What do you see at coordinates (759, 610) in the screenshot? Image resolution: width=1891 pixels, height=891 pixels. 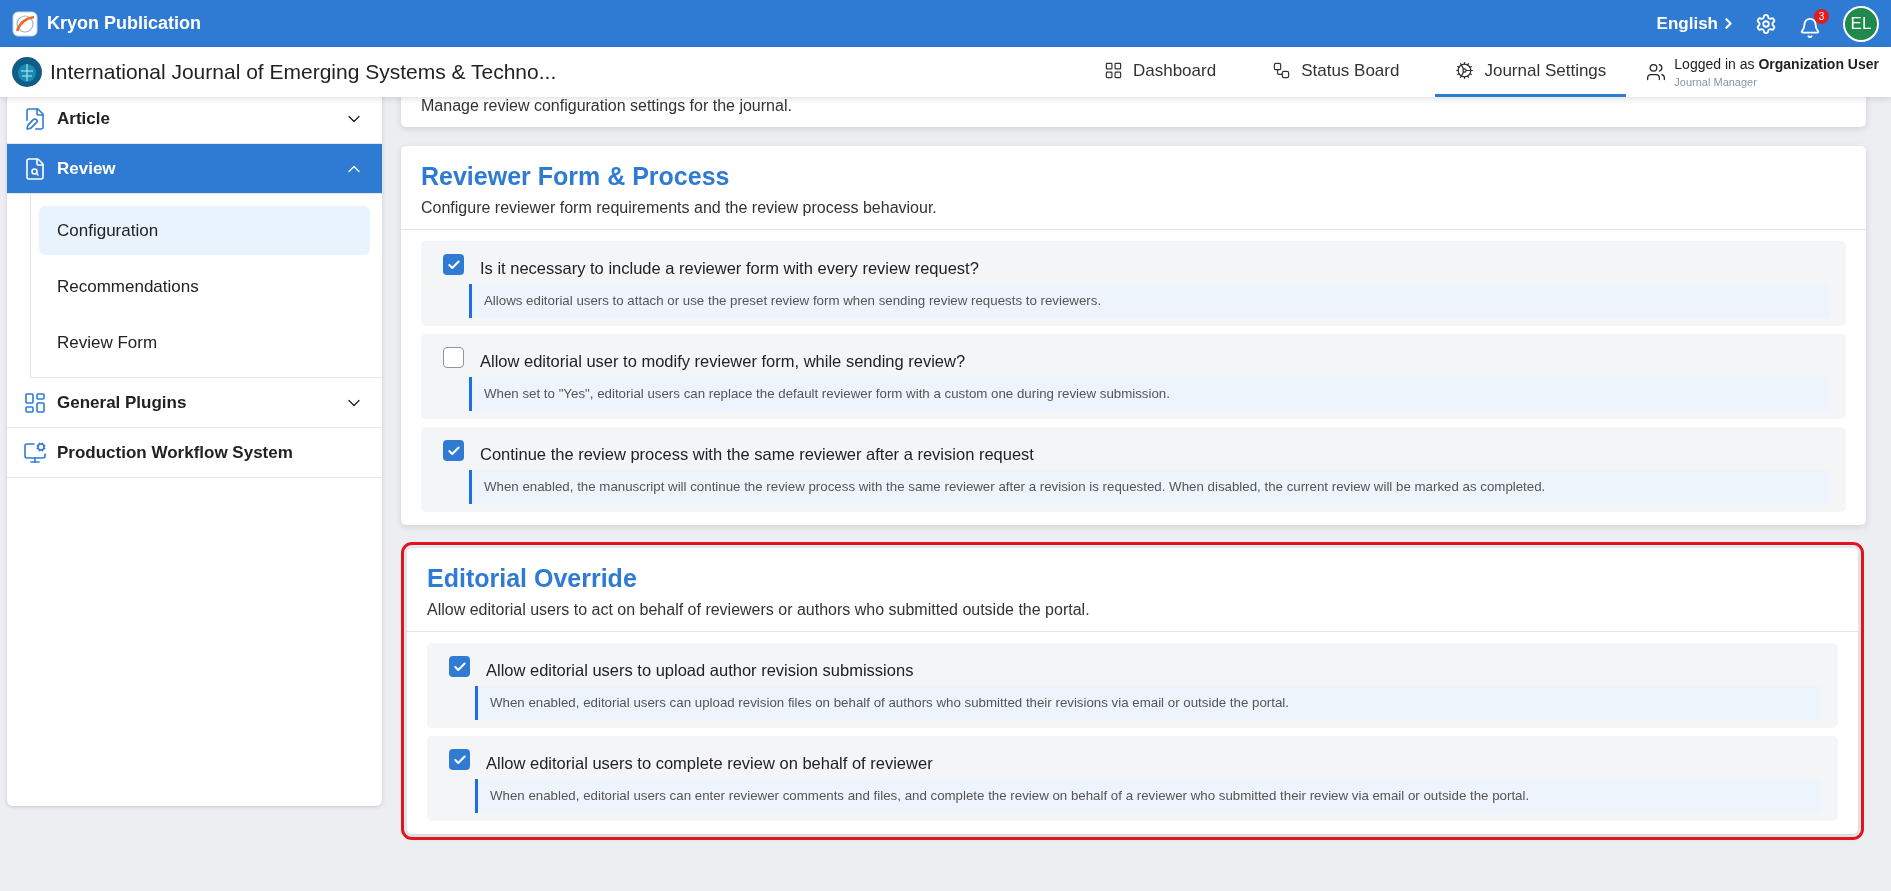 I see `section-description: Allow editorial users to act on behalf of reviewers or authors who submitted outside the portal.` at bounding box center [759, 610].